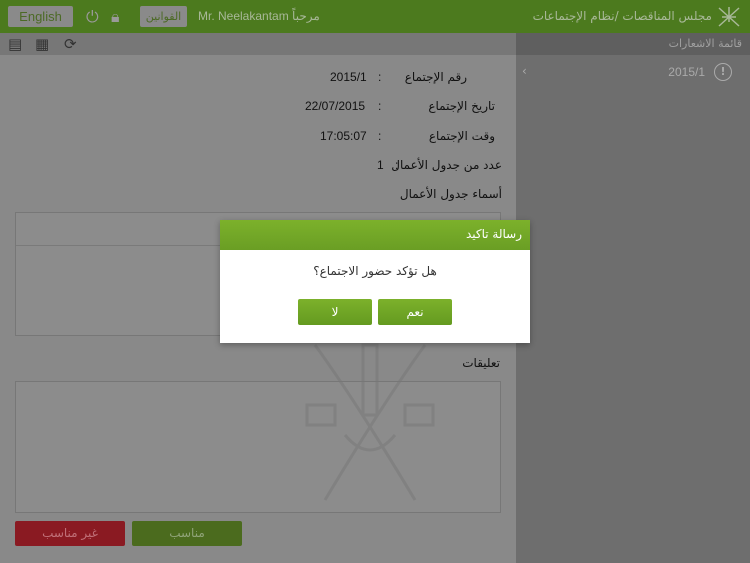 Image resolution: width=750 pixels, height=563 pixels. What do you see at coordinates (723, 72) in the screenshot?
I see `alert-icon: !` at bounding box center [723, 72].